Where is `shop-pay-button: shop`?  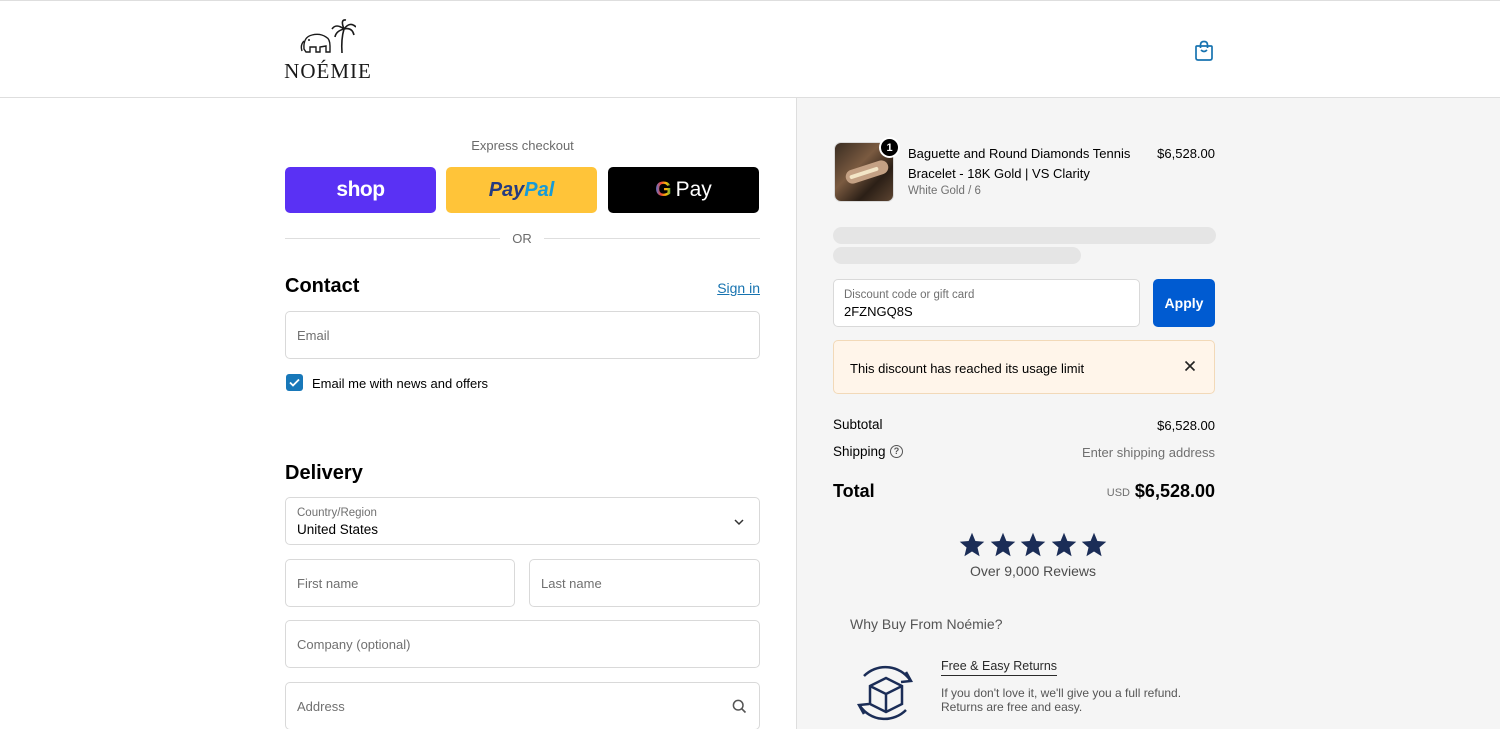 shop-pay-button: shop is located at coordinates (360, 190).